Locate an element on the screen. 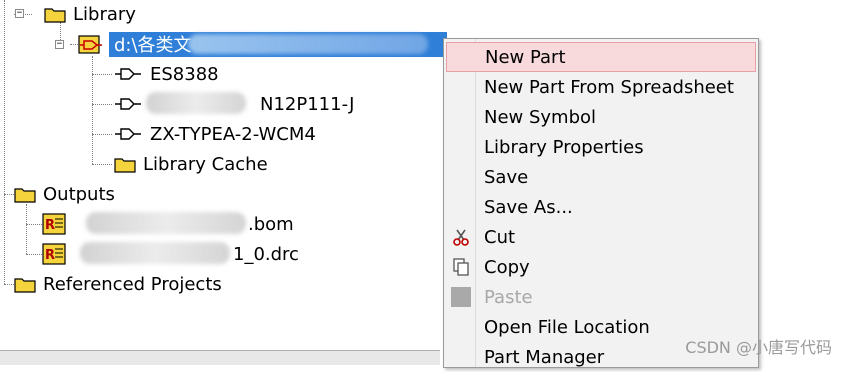 The width and height of the screenshot is (846, 372). watermark: CSDN @小唐写代码 is located at coordinates (758, 347).